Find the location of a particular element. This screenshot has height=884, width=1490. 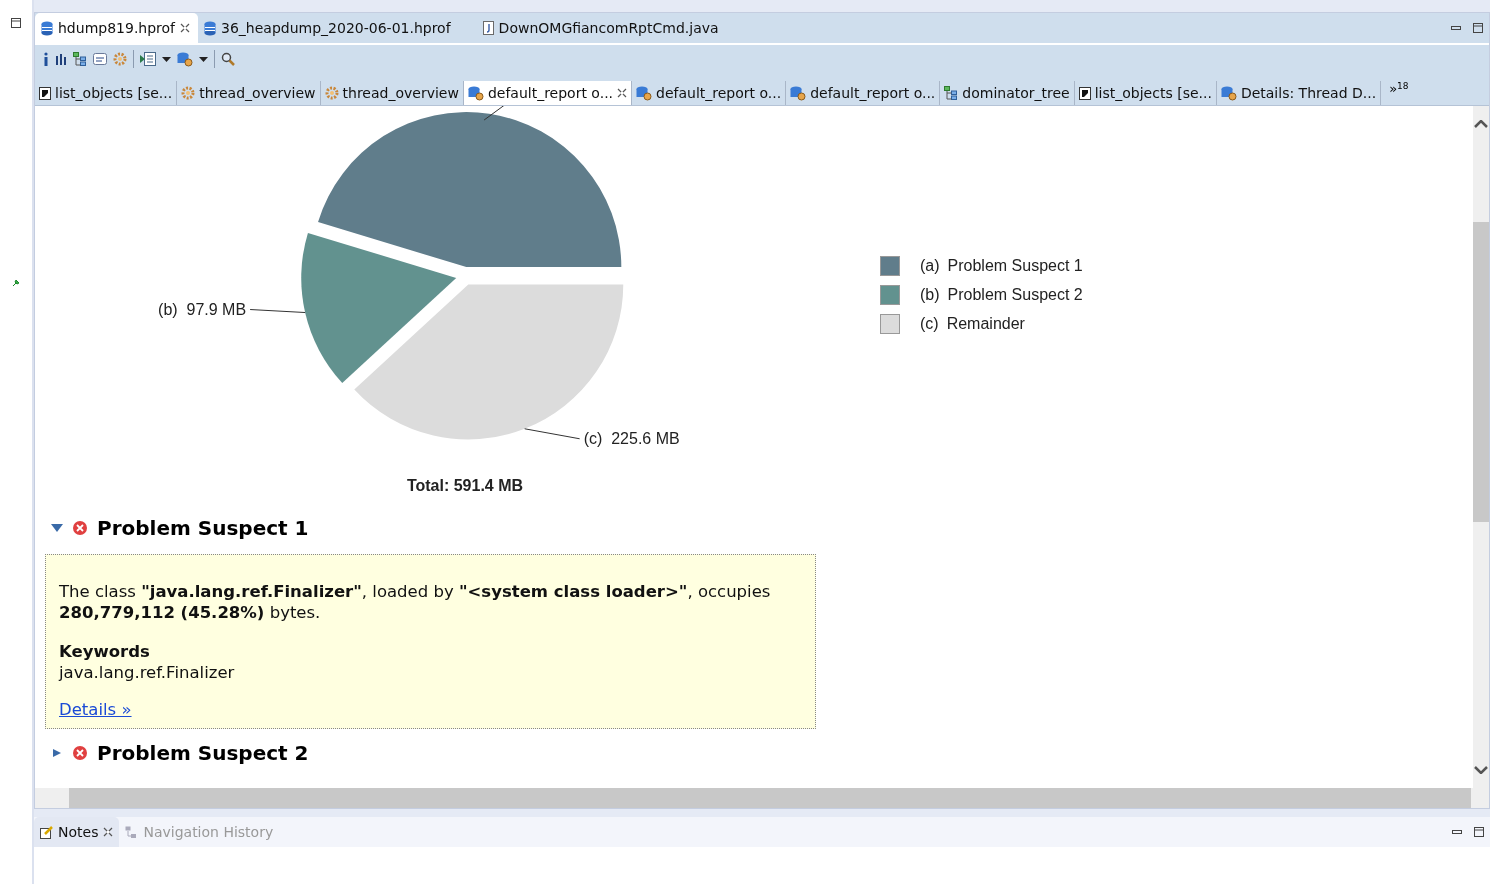

scroll-down-icon is located at coordinates (1481, 770).